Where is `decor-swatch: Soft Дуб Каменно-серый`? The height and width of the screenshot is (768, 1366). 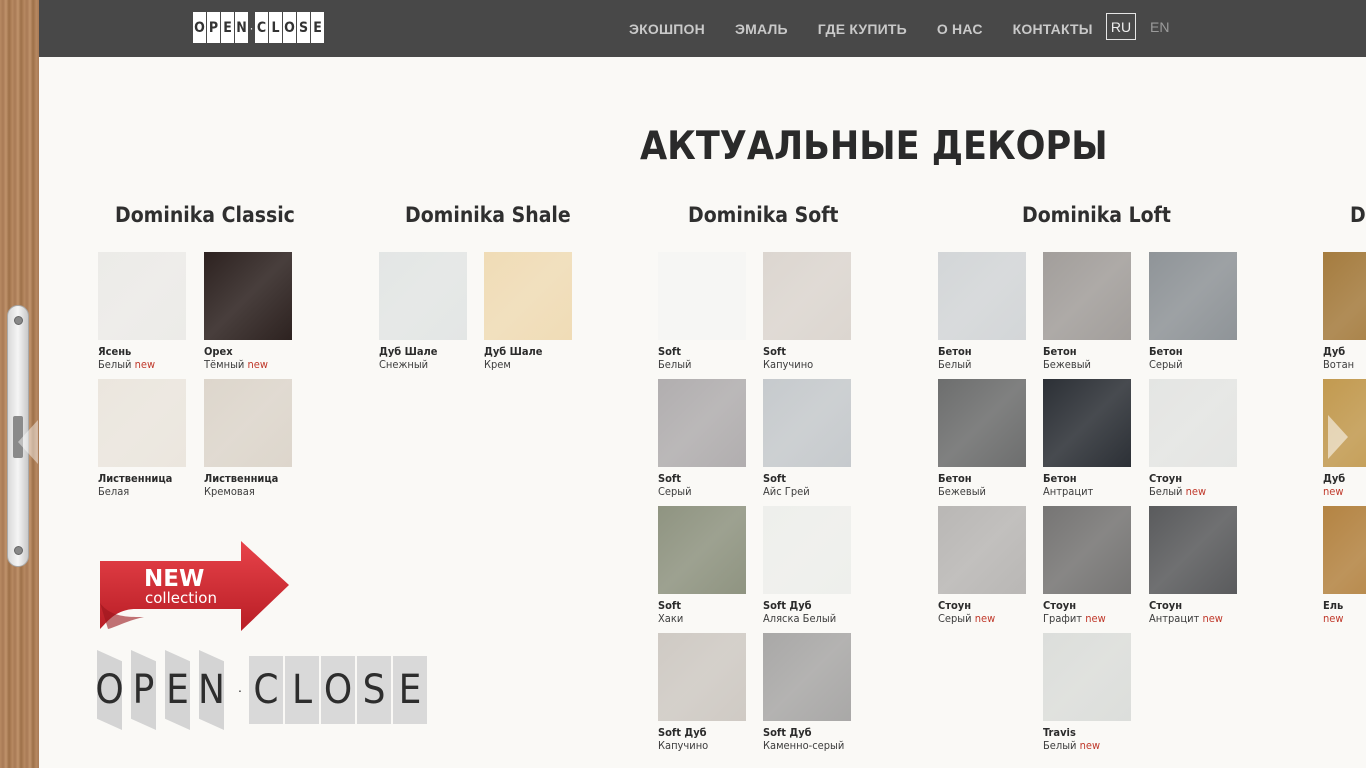
decor-swatch: Soft Дуб Каменно-серый is located at coordinates (807, 692).